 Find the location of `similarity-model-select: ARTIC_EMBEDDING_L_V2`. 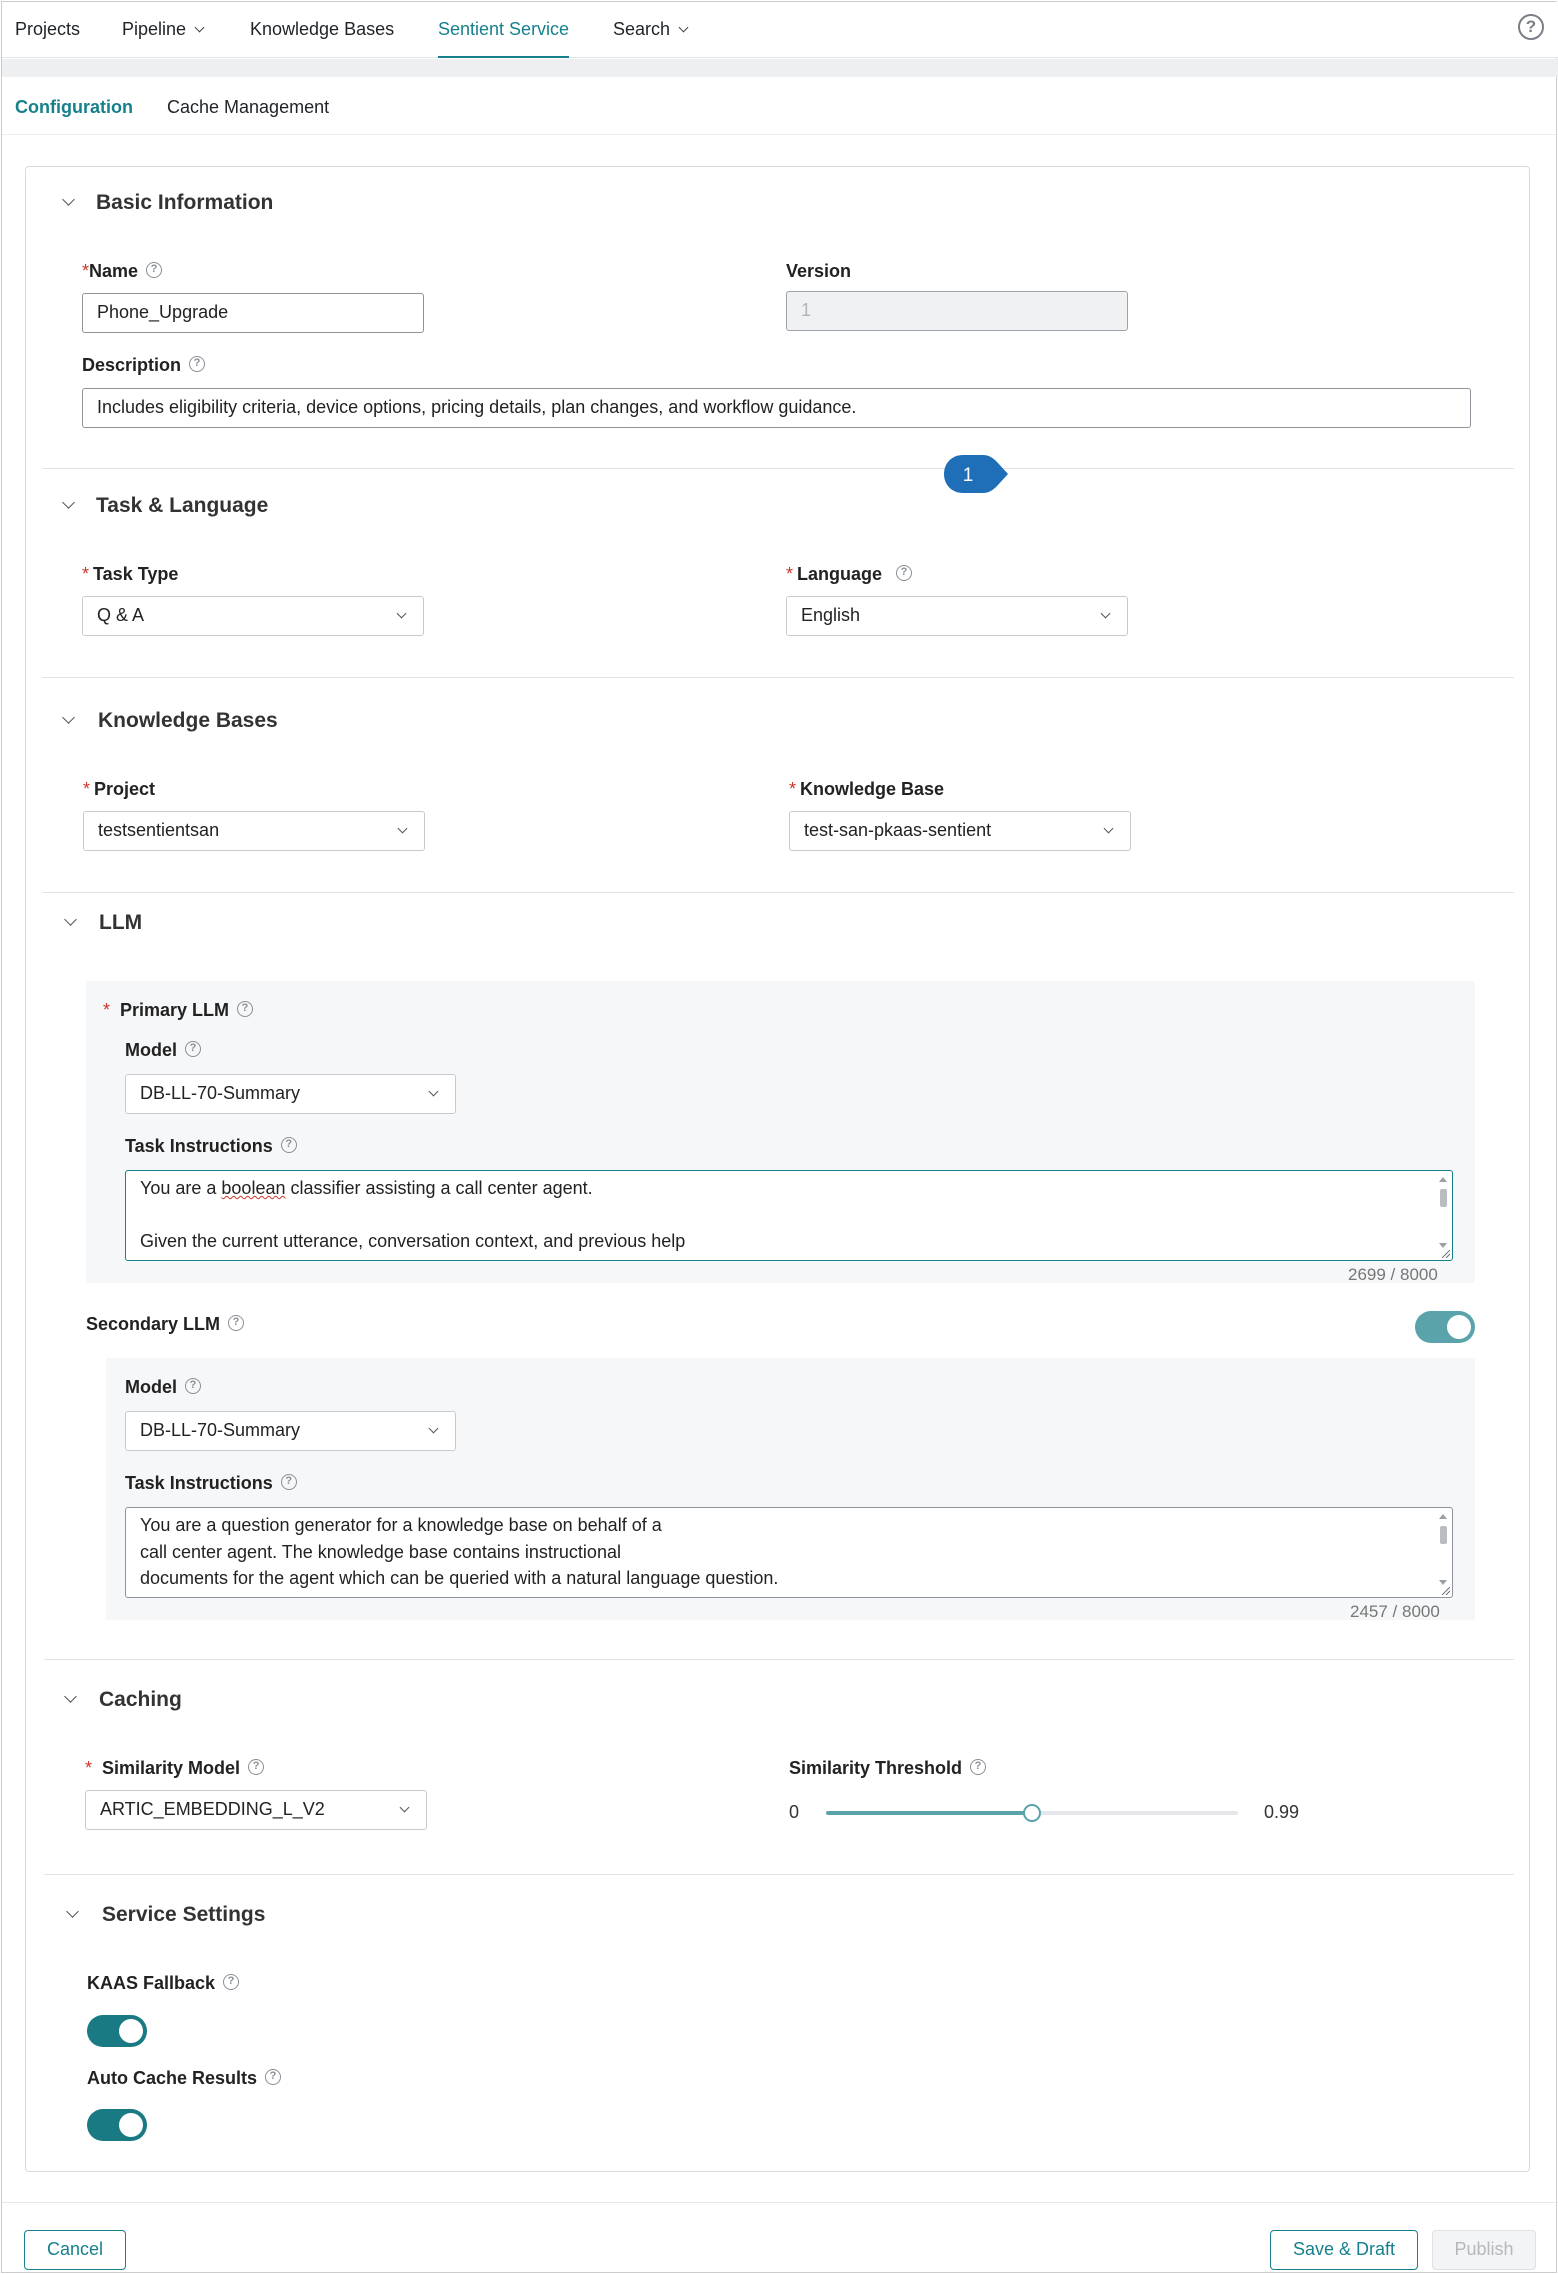

similarity-model-select: ARTIC_EMBEDDING_L_V2 is located at coordinates (256, 1810).